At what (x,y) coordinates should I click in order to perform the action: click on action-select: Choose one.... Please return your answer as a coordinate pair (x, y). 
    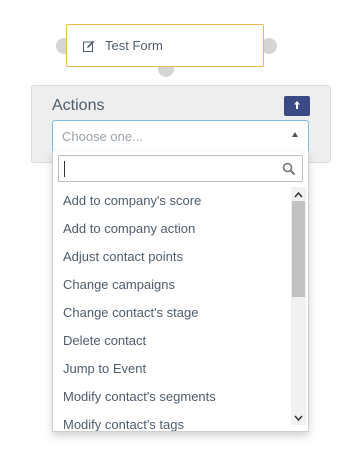
    Looking at the image, I should click on (180, 136).